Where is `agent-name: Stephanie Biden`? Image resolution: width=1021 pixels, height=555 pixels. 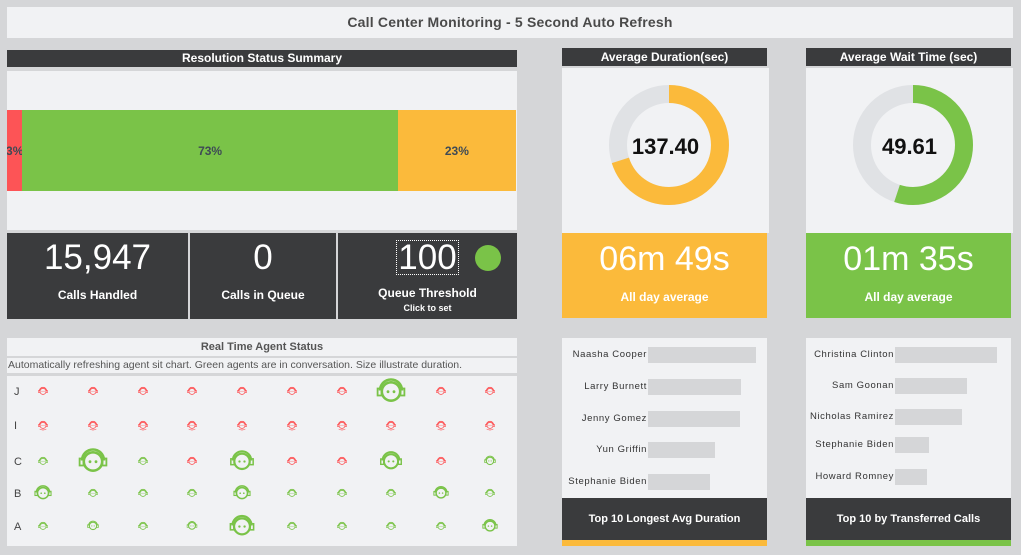 agent-name: Stephanie Biden is located at coordinates (607, 481).